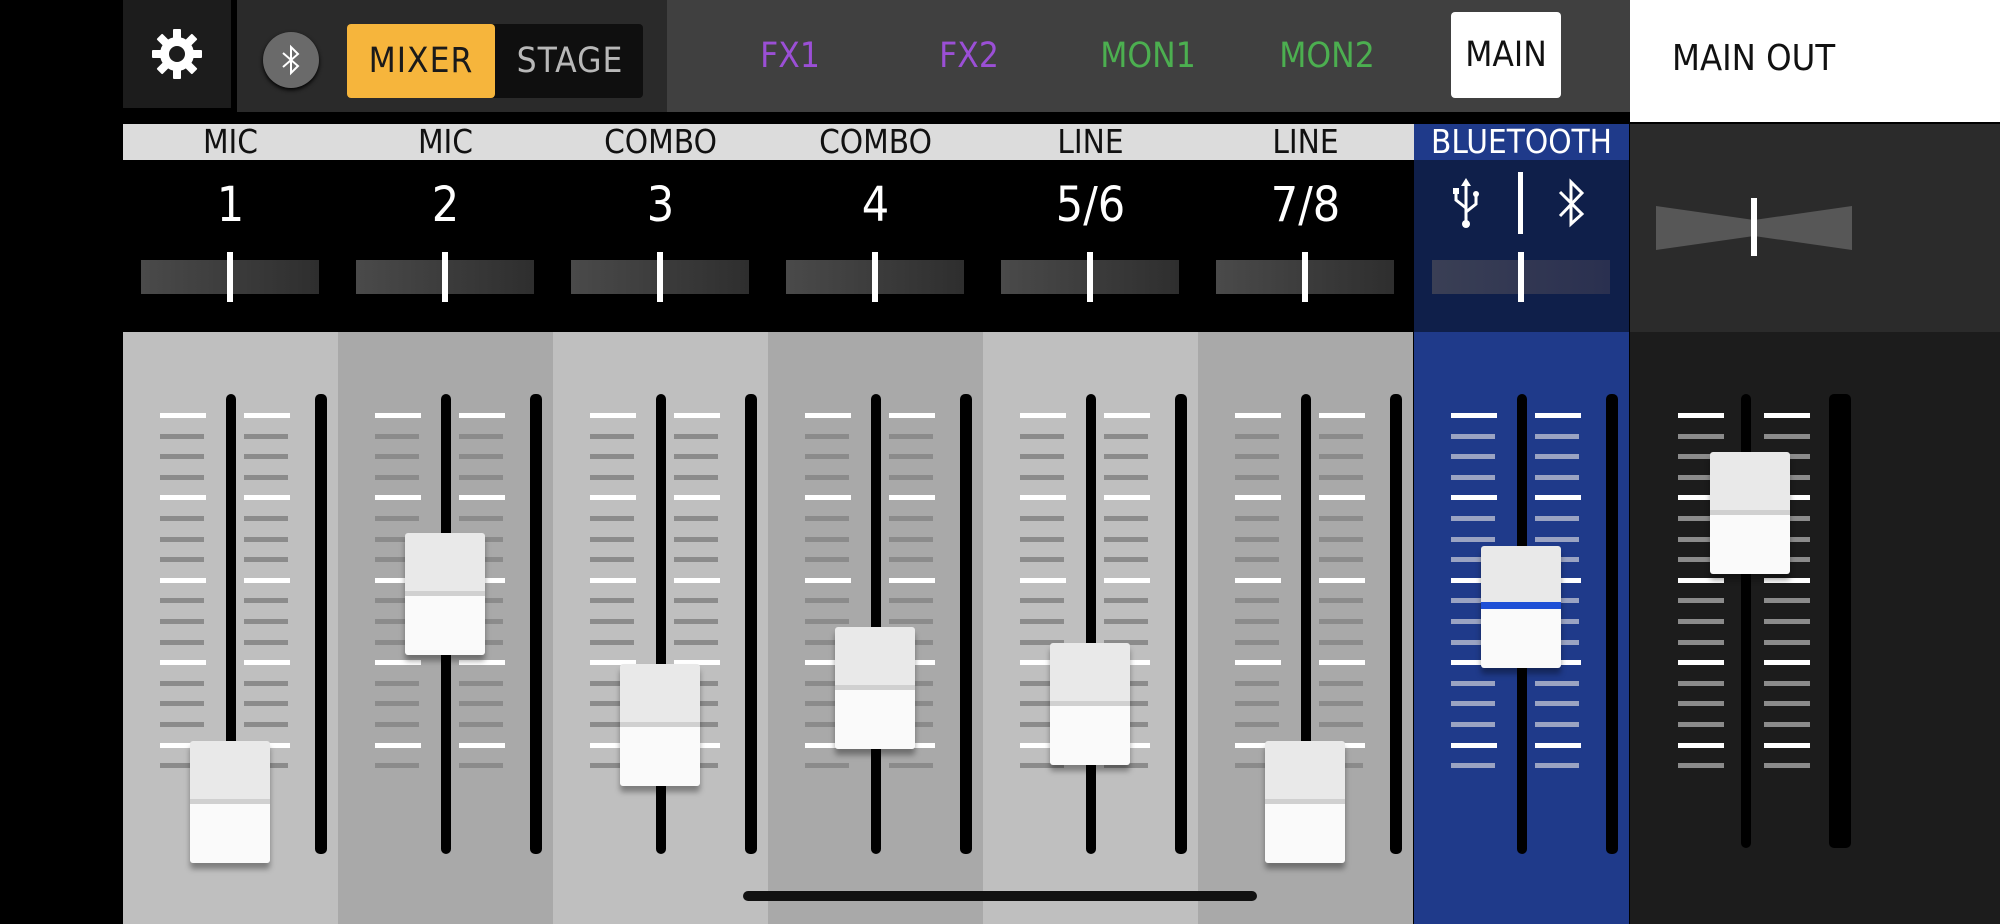 The height and width of the screenshot is (924, 2000). Describe the element at coordinates (1090, 141) in the screenshot. I see `channel-type-label: LINE` at that location.